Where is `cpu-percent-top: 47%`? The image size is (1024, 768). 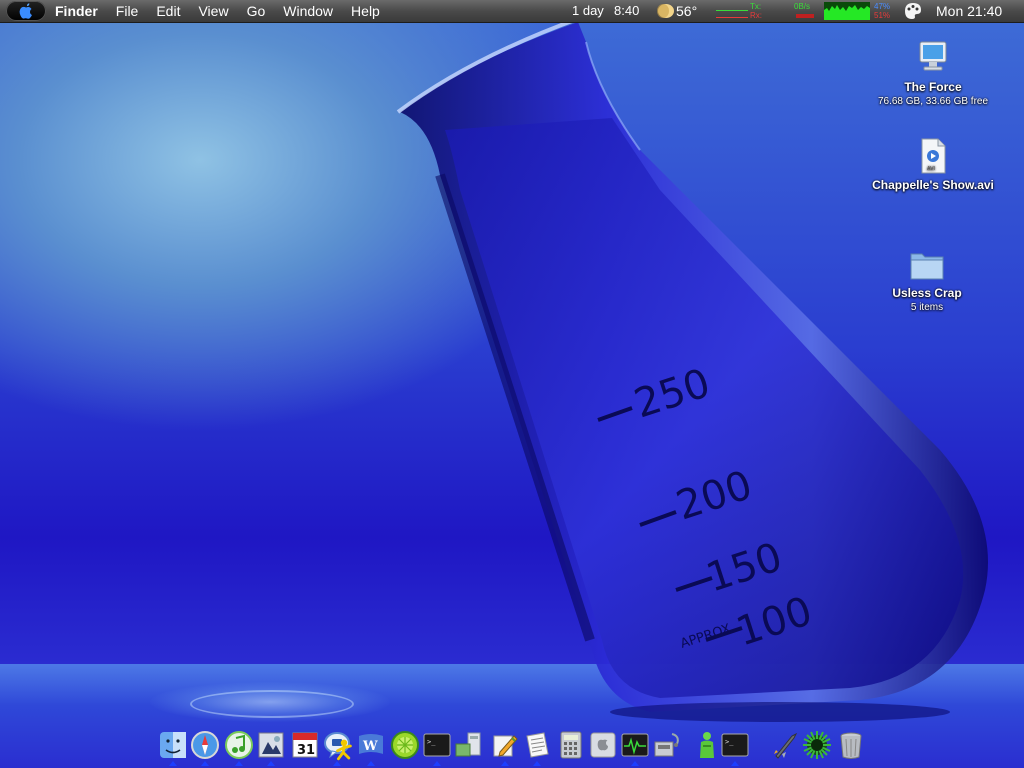
cpu-percent-top: 47% is located at coordinates (882, 6).